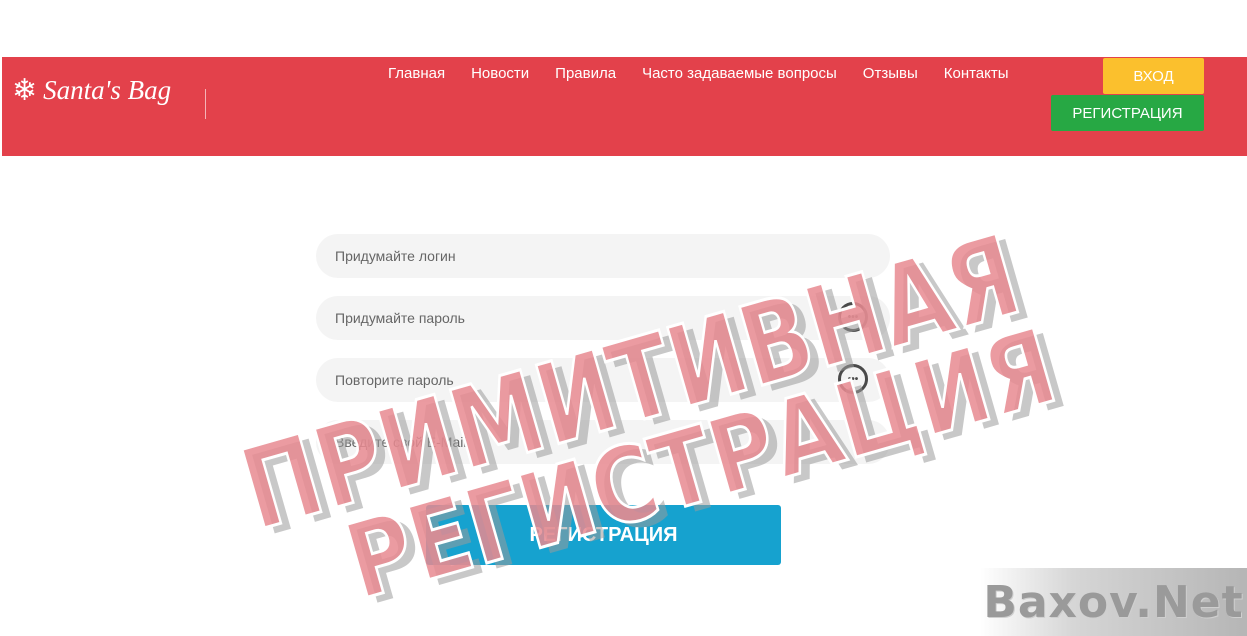 The width and height of the screenshot is (1247, 636). I want to click on logo: ❄ Santa's Bag, so click(91, 90).